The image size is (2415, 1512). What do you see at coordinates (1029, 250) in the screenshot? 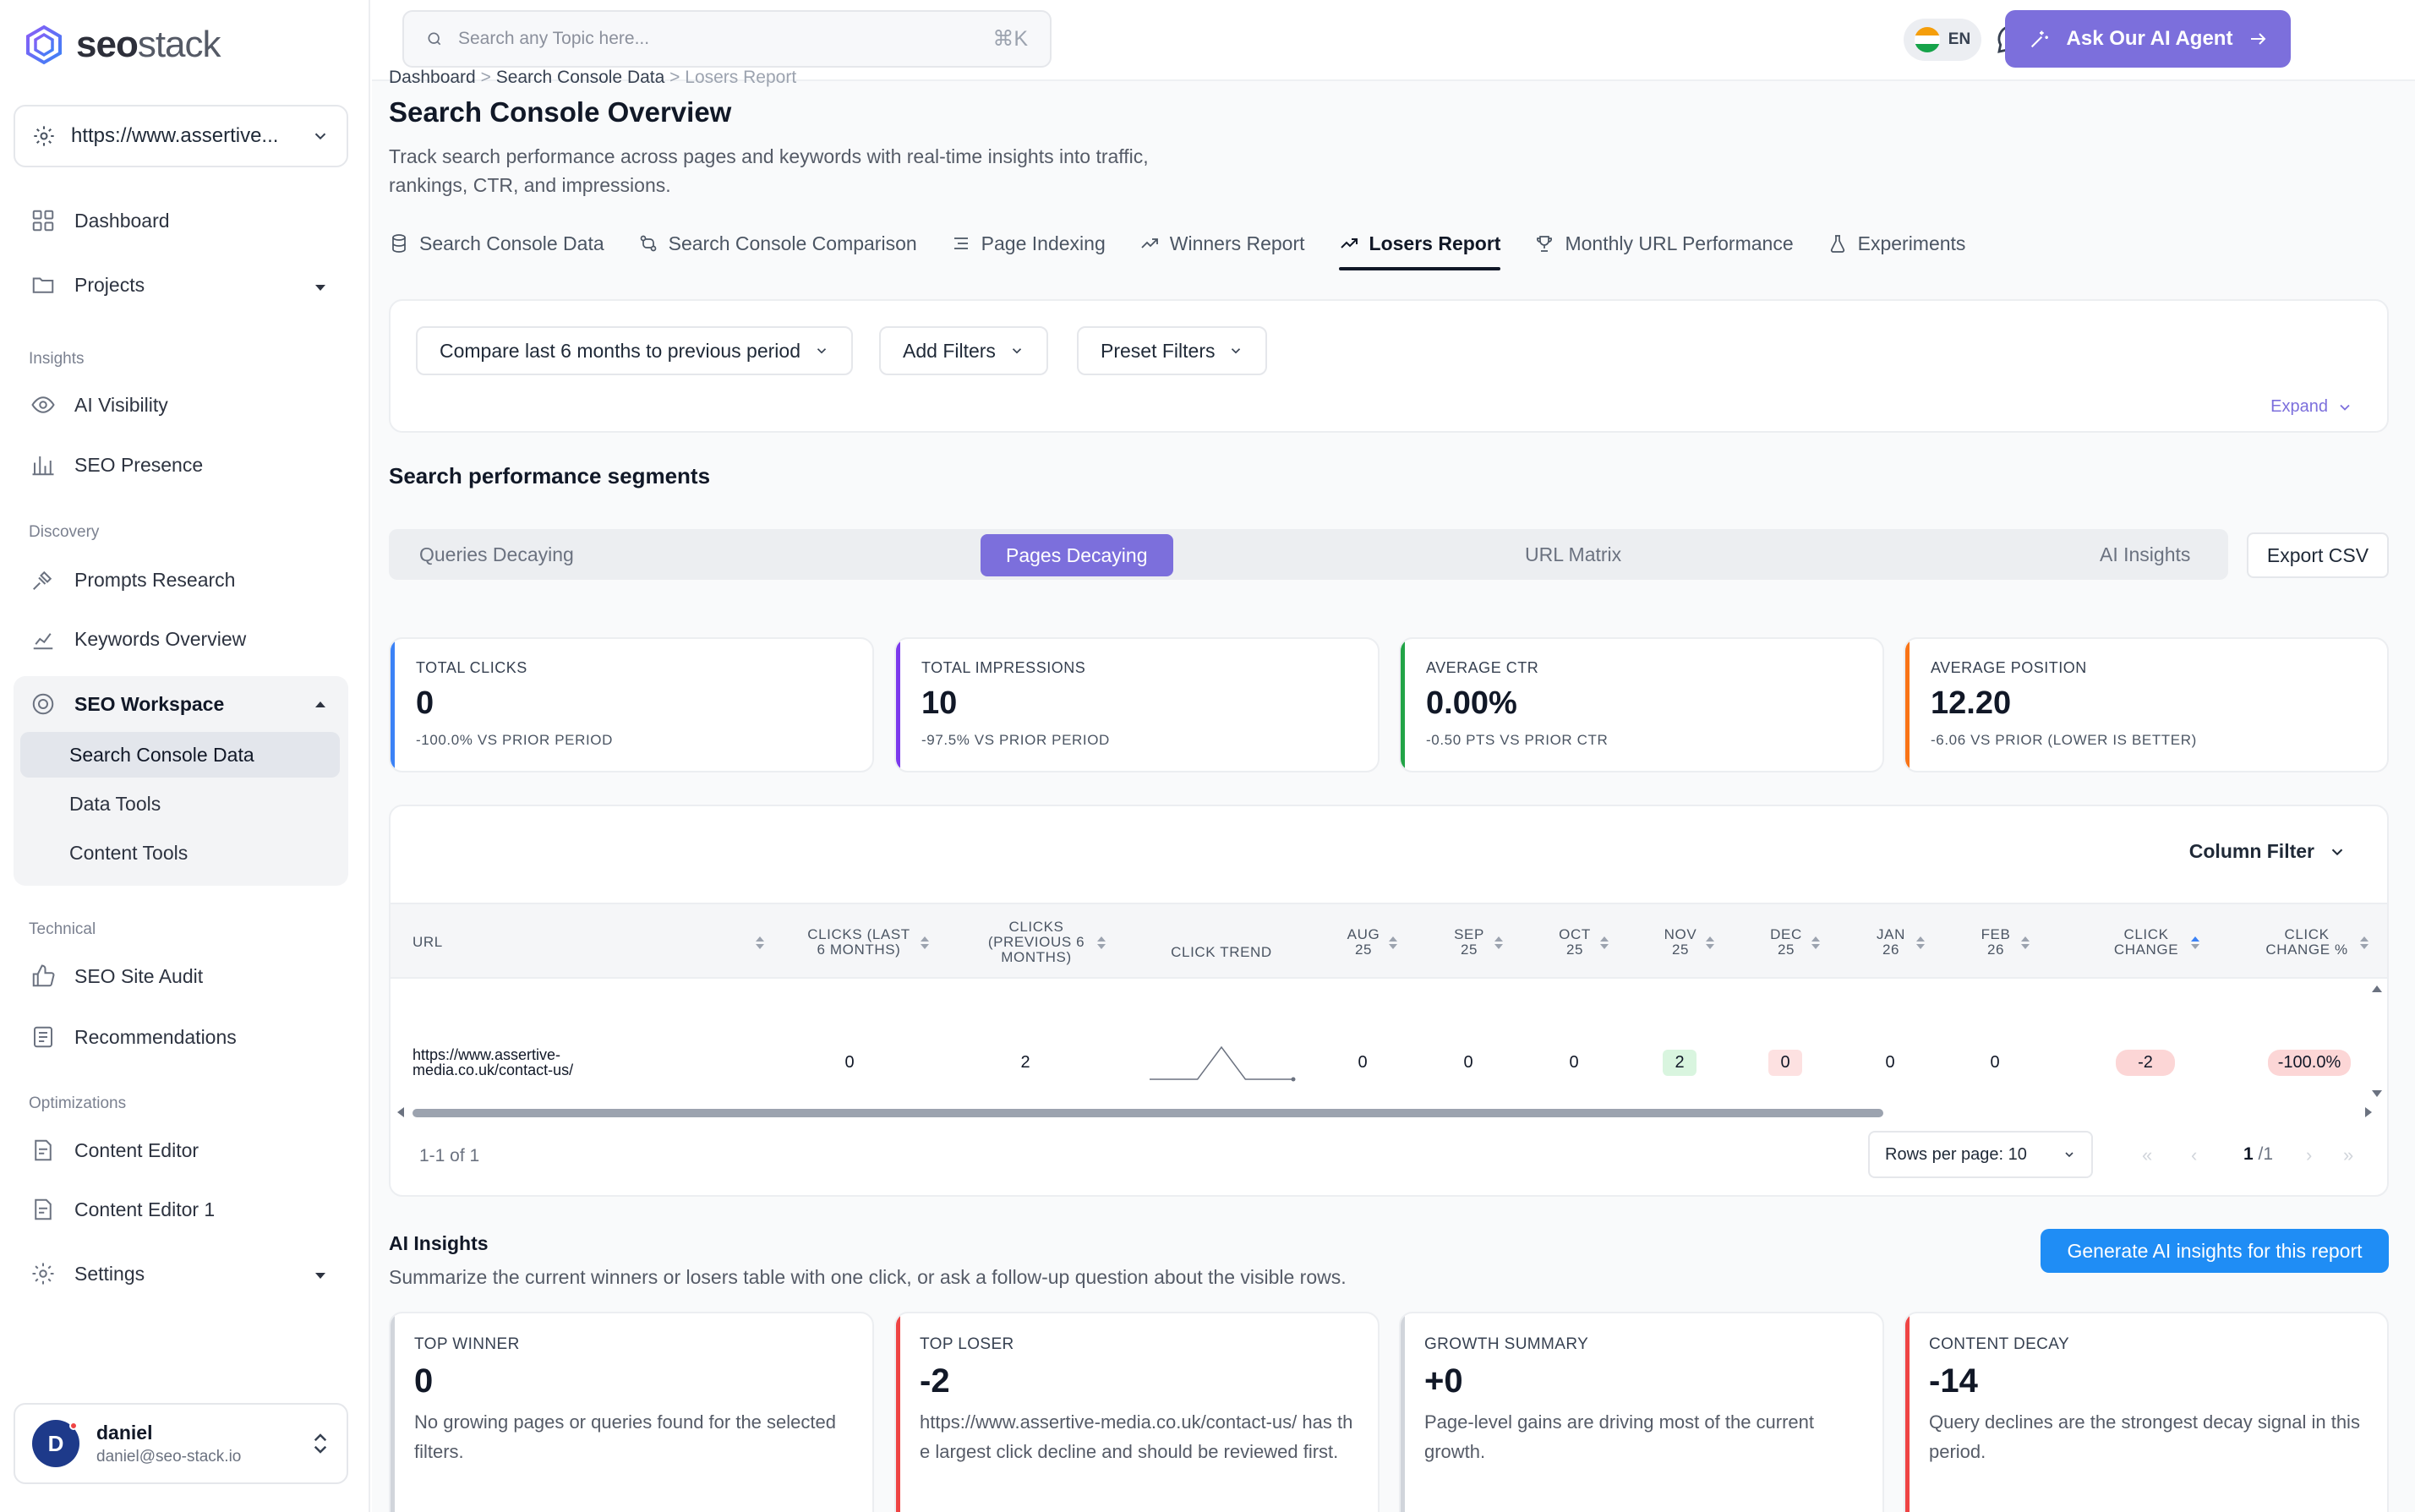
I see `tab-page-indexing: Page Indexing` at bounding box center [1029, 250].